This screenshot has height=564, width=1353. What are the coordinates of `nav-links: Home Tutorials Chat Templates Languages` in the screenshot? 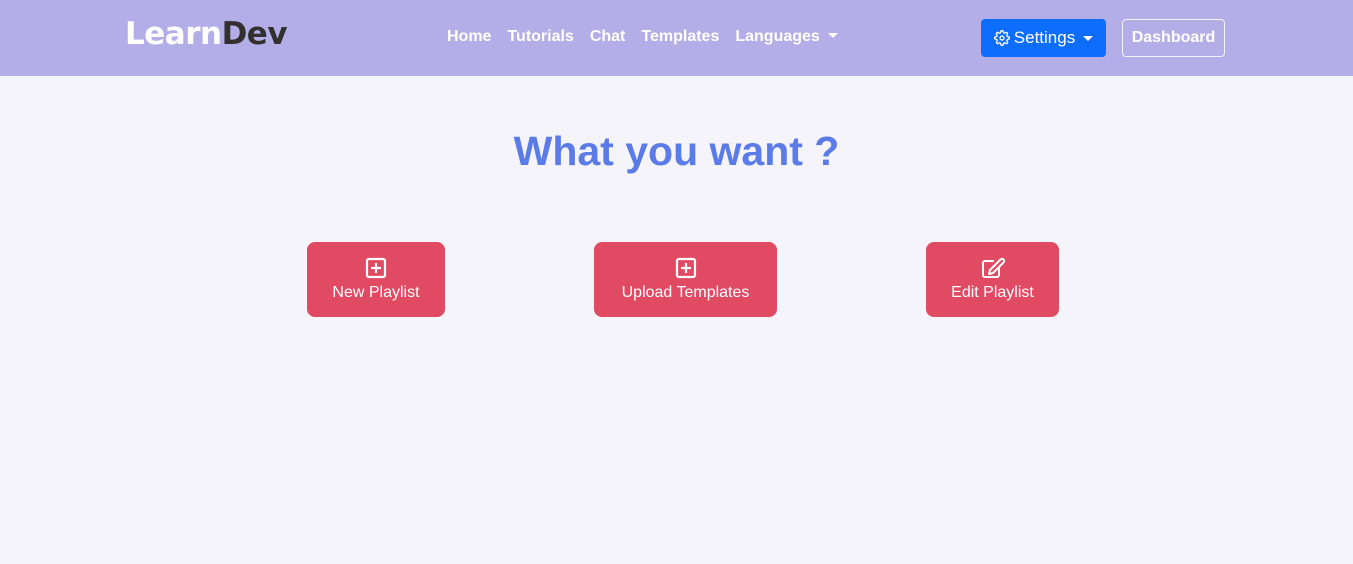 It's located at (642, 37).